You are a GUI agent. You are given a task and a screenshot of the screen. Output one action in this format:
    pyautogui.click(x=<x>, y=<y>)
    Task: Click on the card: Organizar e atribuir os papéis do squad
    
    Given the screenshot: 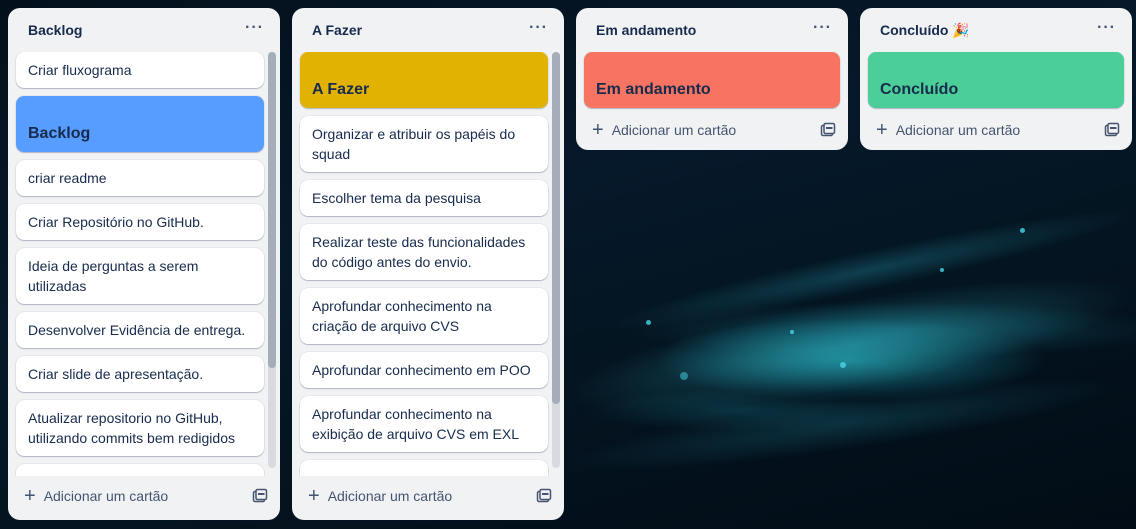 What is the action you would take?
    pyautogui.click(x=424, y=144)
    